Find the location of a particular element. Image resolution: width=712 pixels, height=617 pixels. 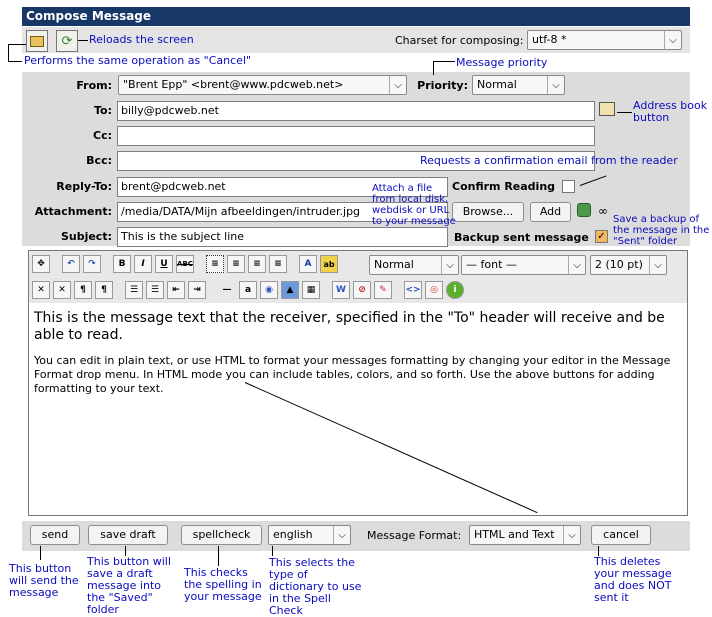

font-select: — font — ⌵ is located at coordinates (523, 265).